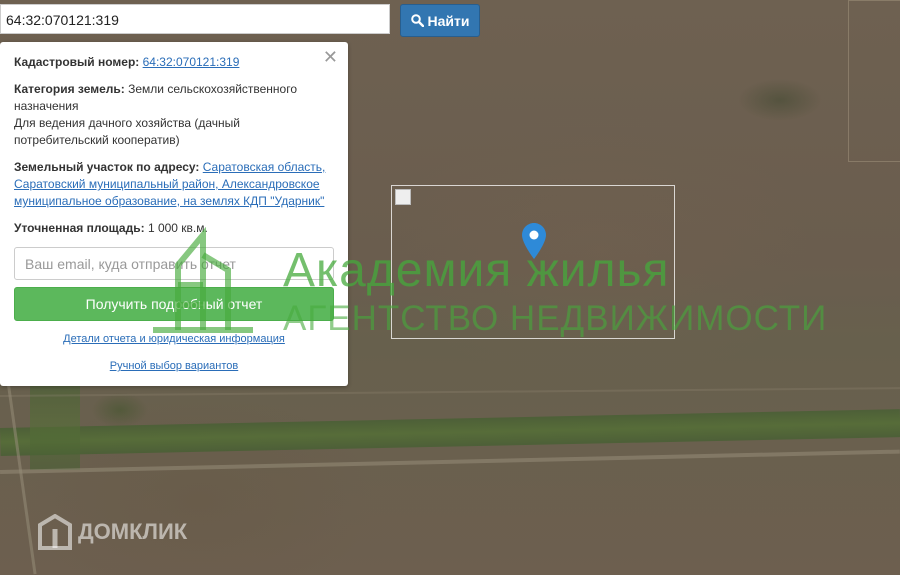 Image resolution: width=900 pixels, height=575 pixels. What do you see at coordinates (174, 304) in the screenshot?
I see `get-report-button: Получить подробный отчет` at bounding box center [174, 304].